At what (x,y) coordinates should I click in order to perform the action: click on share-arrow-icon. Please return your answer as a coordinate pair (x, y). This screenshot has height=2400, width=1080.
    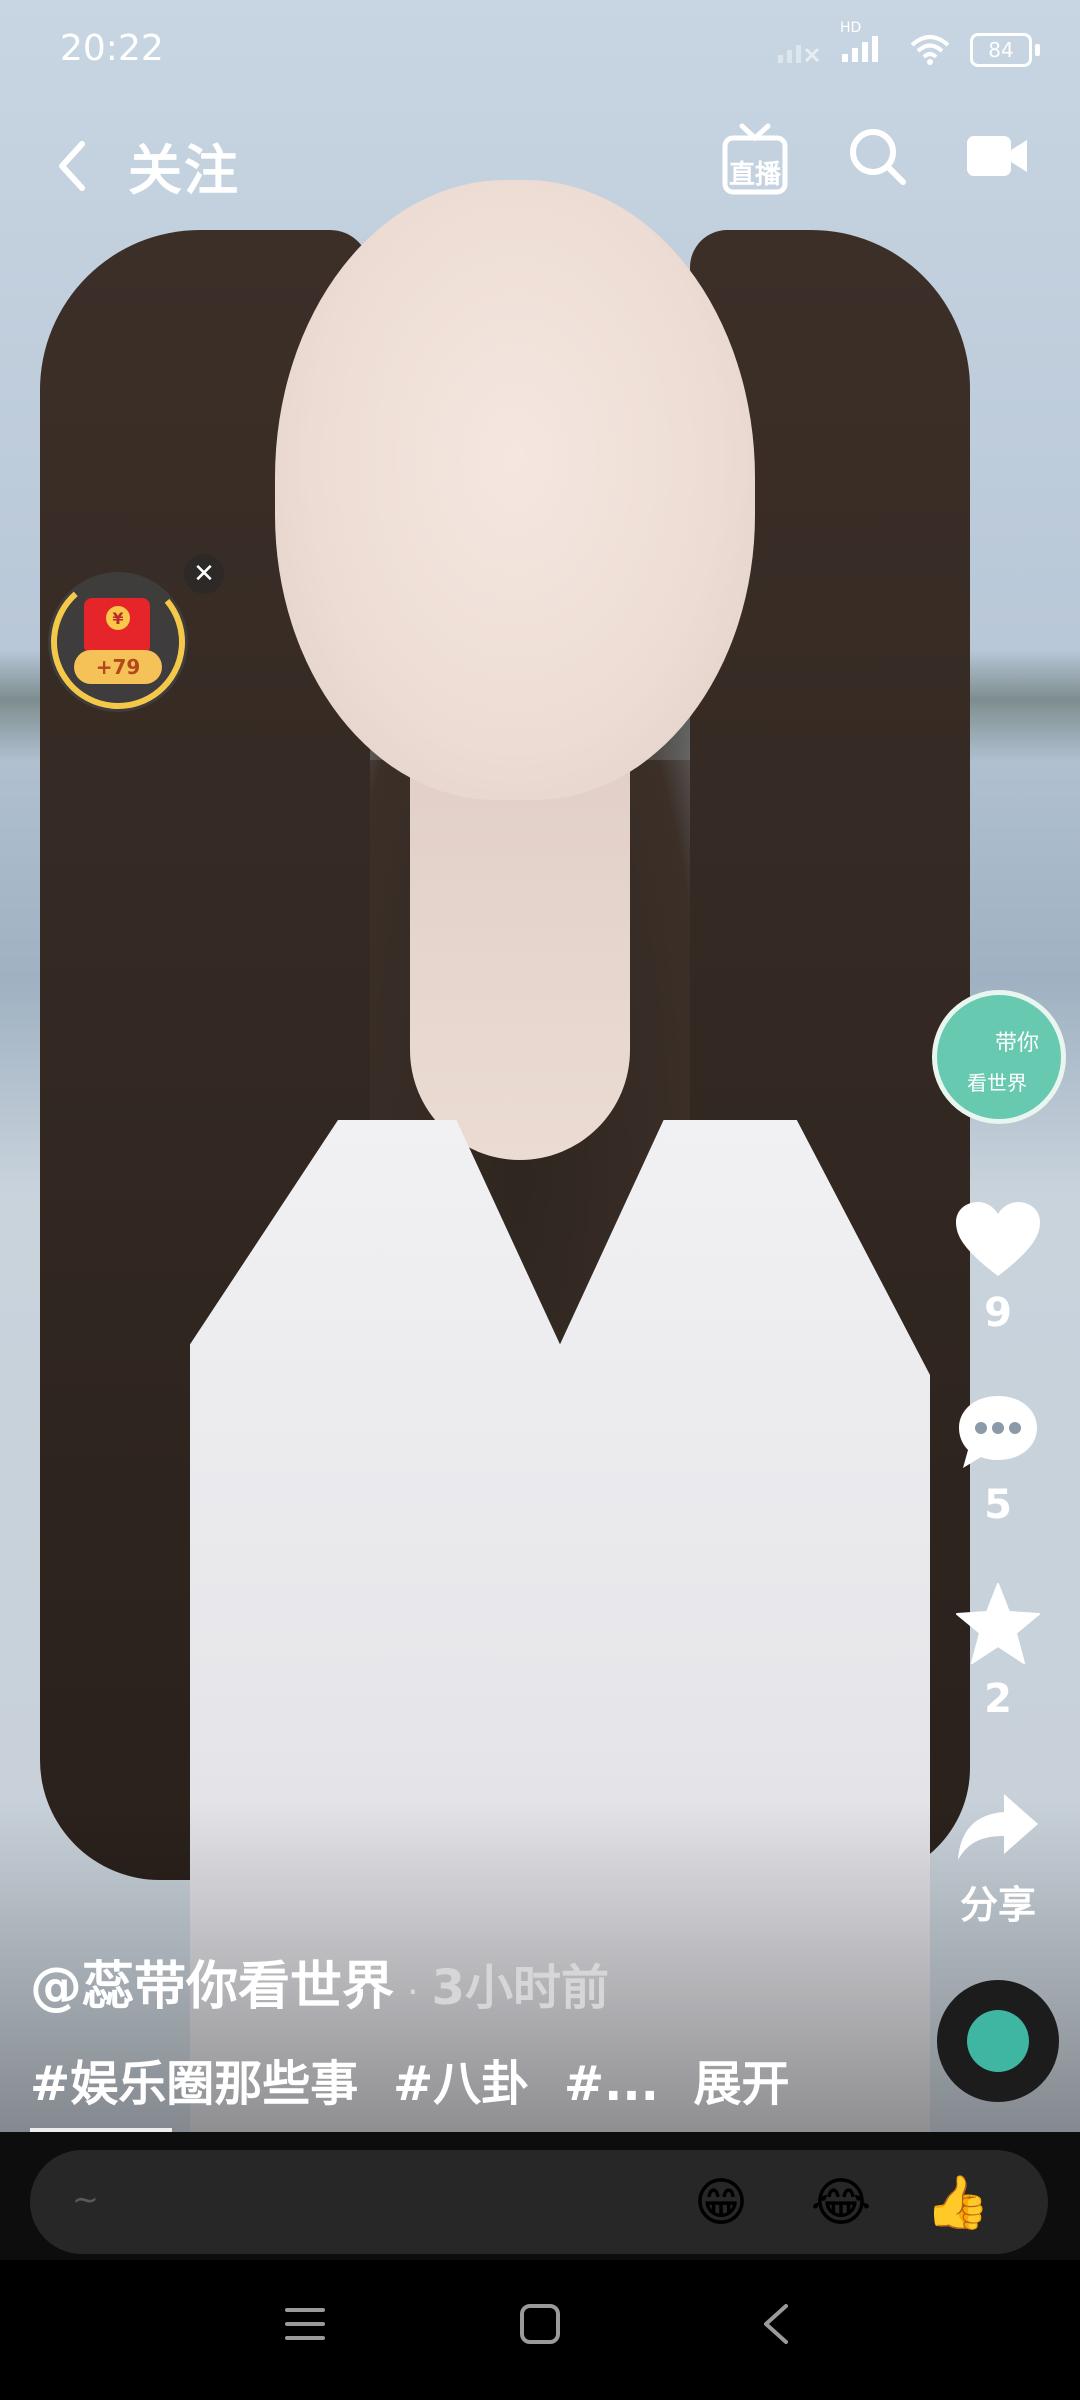
    Looking at the image, I should click on (998, 1827).